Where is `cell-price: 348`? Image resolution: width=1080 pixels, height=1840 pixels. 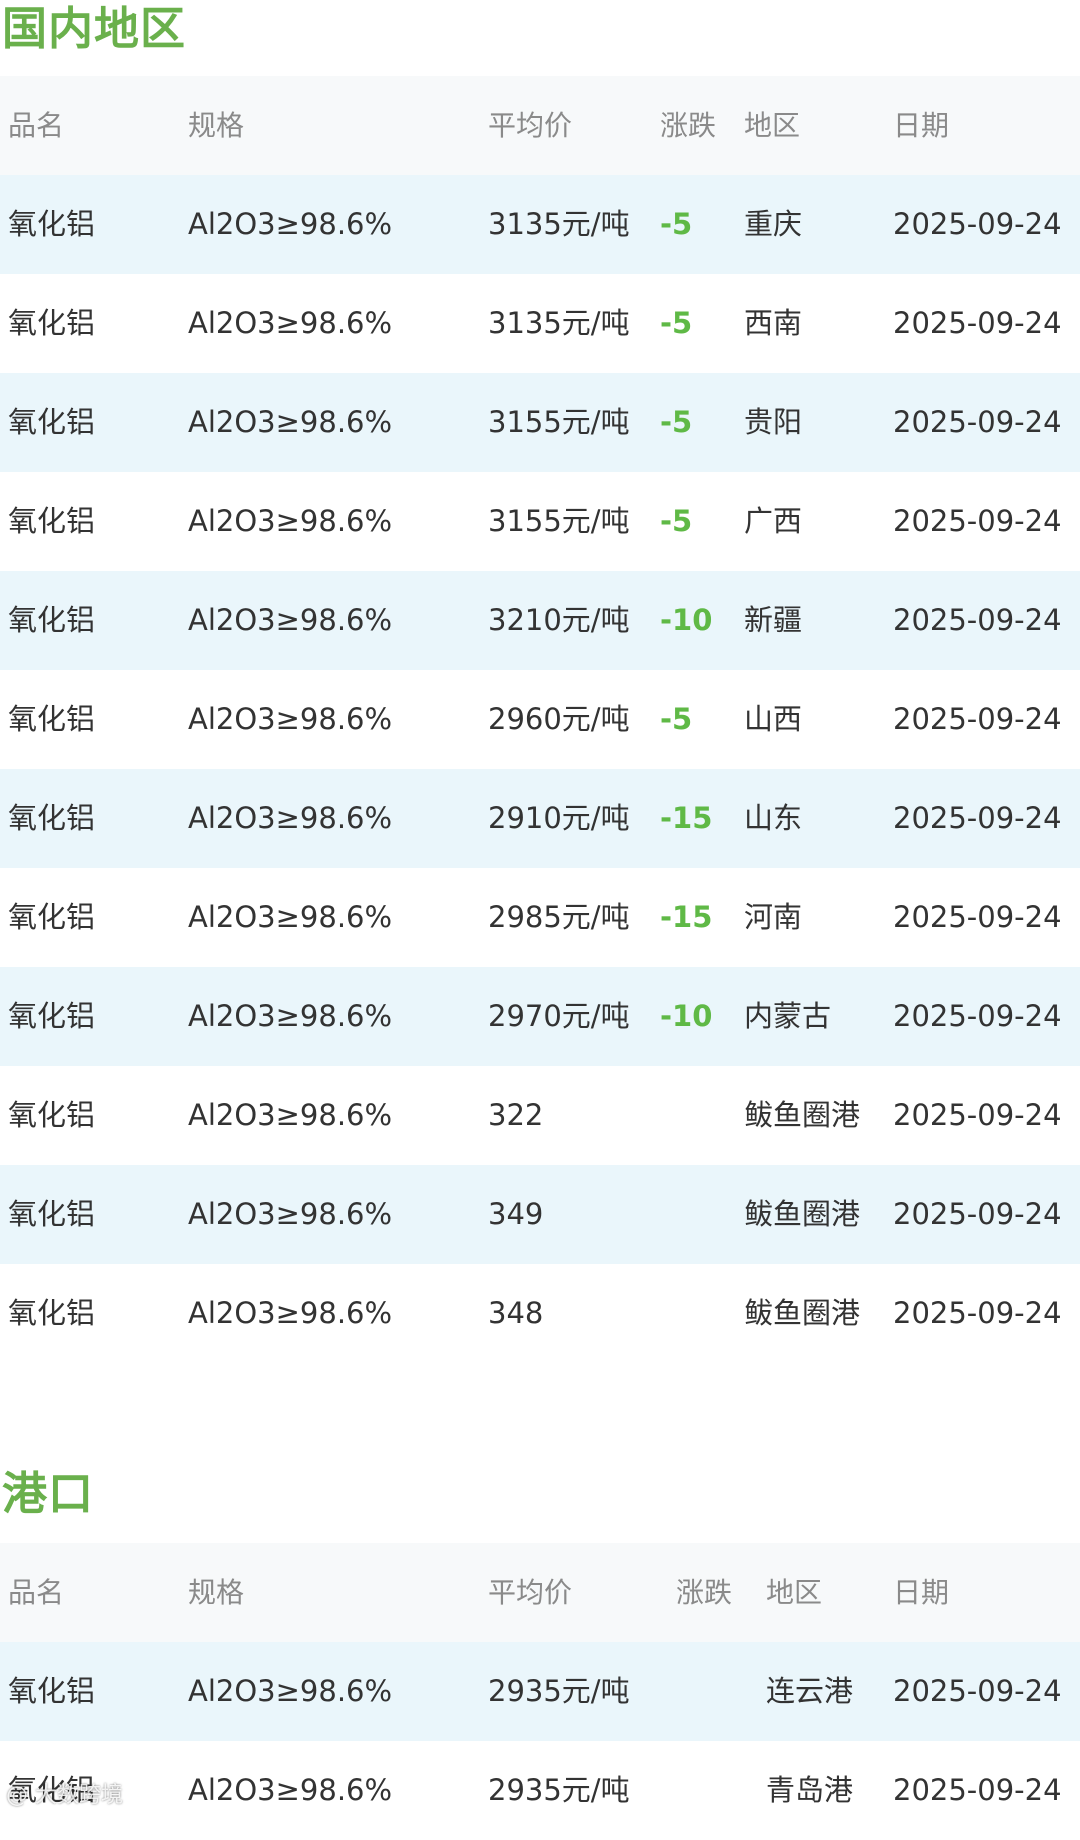 cell-price: 348 is located at coordinates (516, 1313).